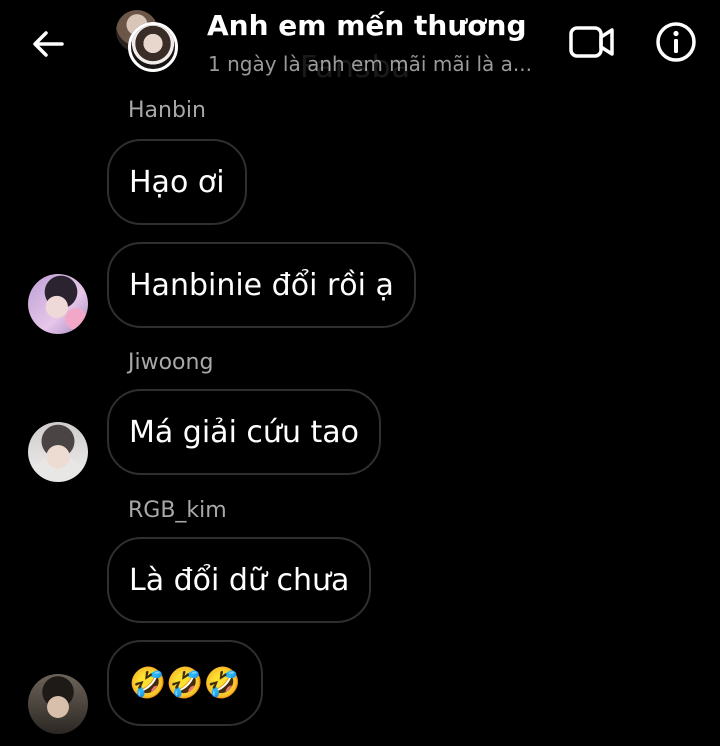 The width and height of the screenshot is (720, 746). I want to click on avatar-rgb-kim, so click(58, 704).